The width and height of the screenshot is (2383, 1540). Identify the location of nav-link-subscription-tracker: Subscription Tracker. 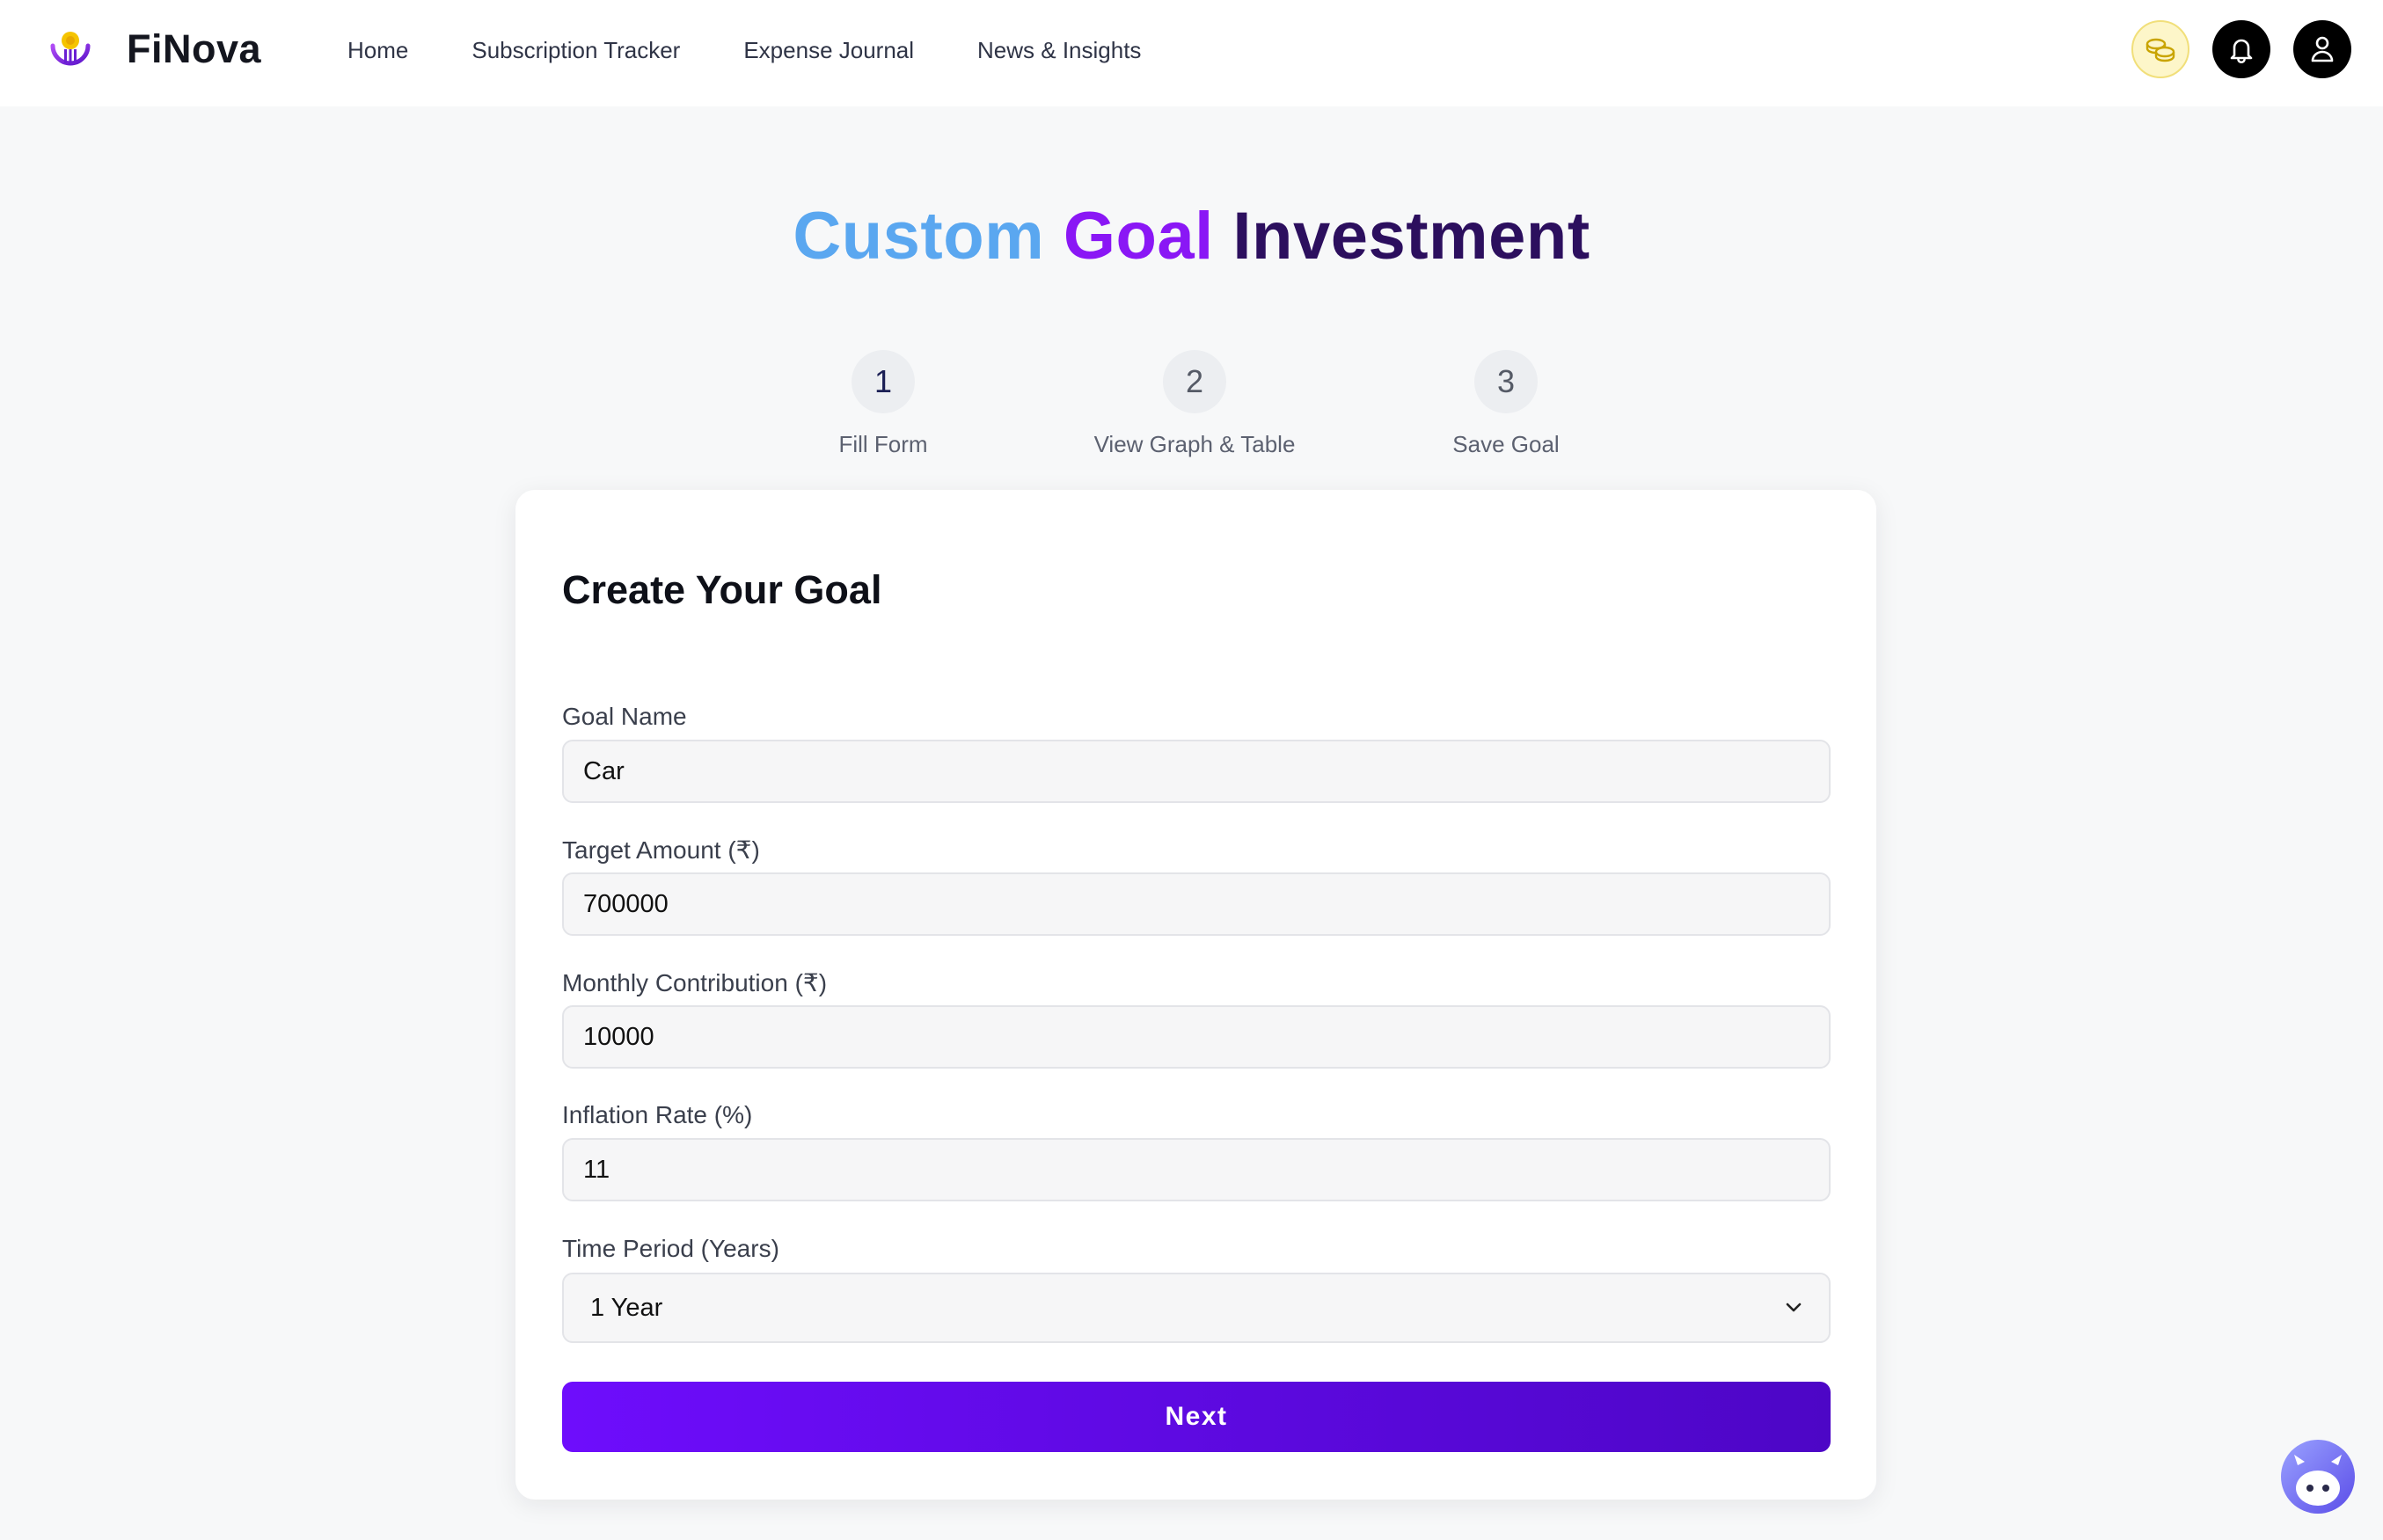
(575, 50).